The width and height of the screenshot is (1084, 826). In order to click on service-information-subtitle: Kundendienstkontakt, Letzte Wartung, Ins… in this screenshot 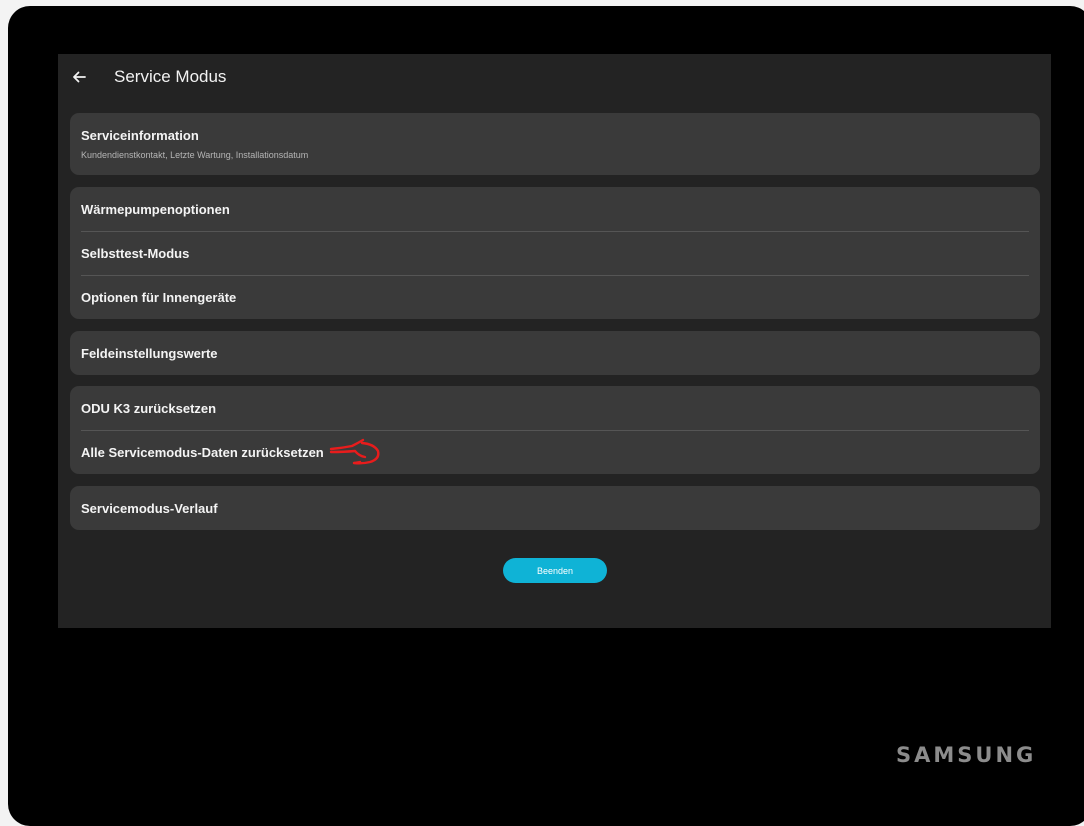, I will do `click(195, 155)`.